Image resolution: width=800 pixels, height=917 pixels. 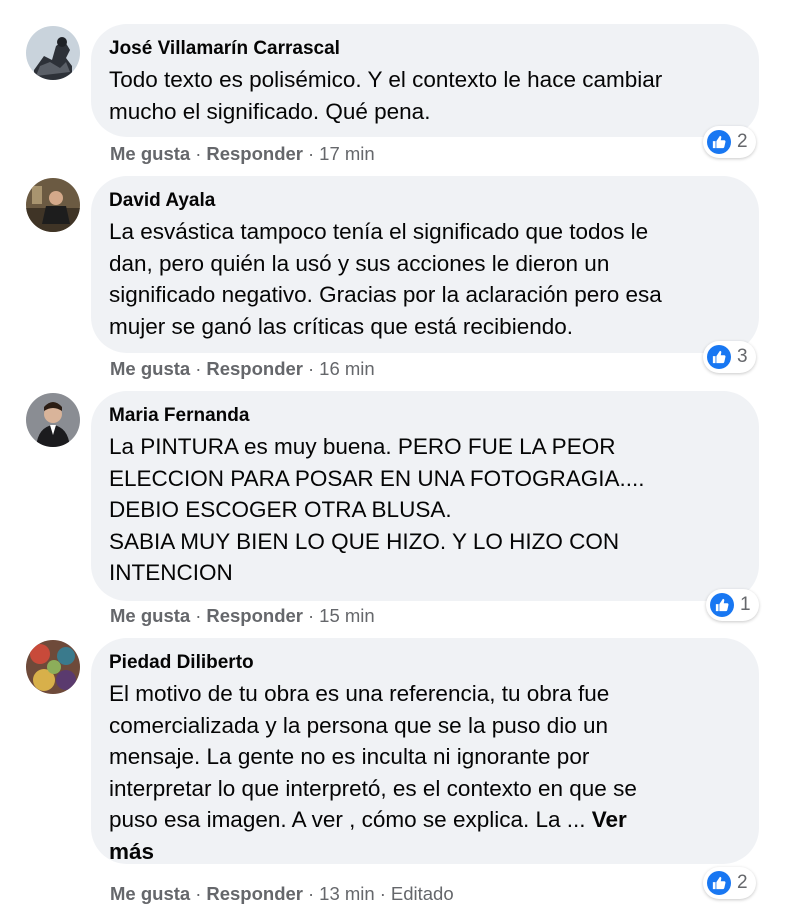 I want to click on comment-actions: Me gusta · Responder · 16 min, so click(x=242, y=369).